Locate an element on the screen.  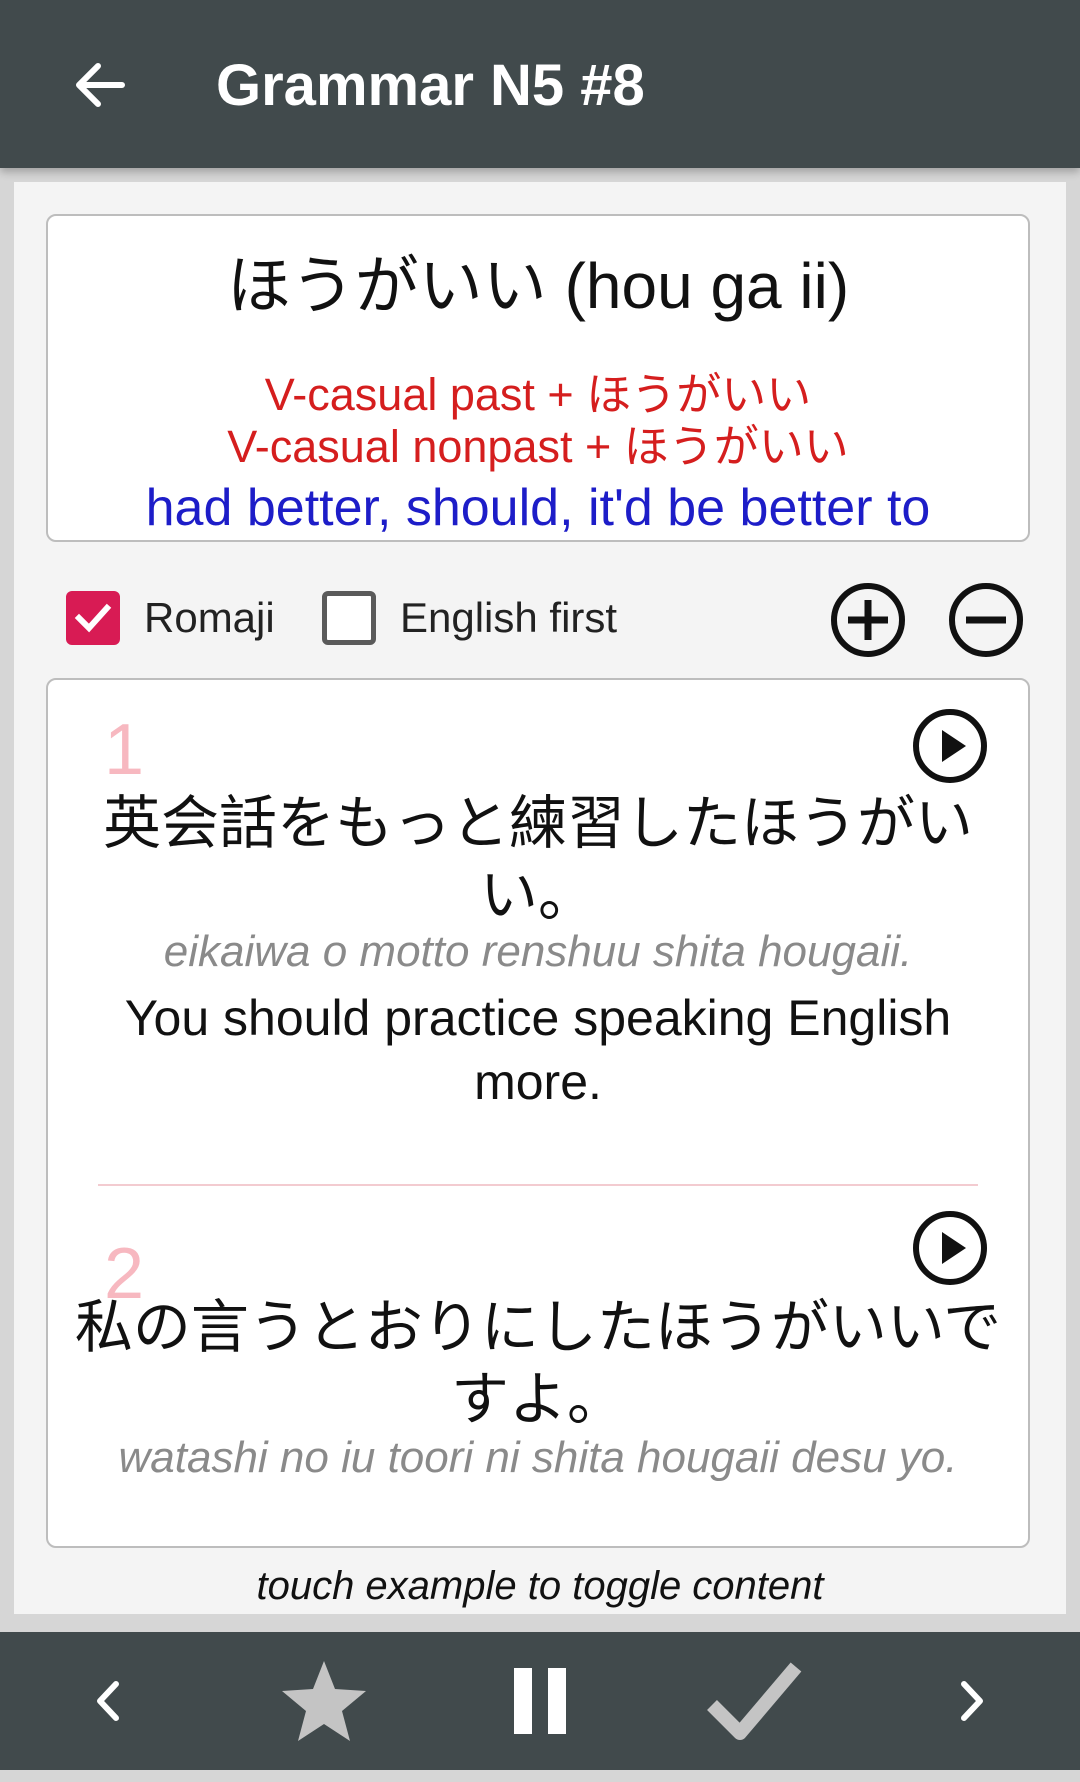
example-romaji: eikaiwa o motto renshuu shita hougaii. is located at coordinates (538, 951).